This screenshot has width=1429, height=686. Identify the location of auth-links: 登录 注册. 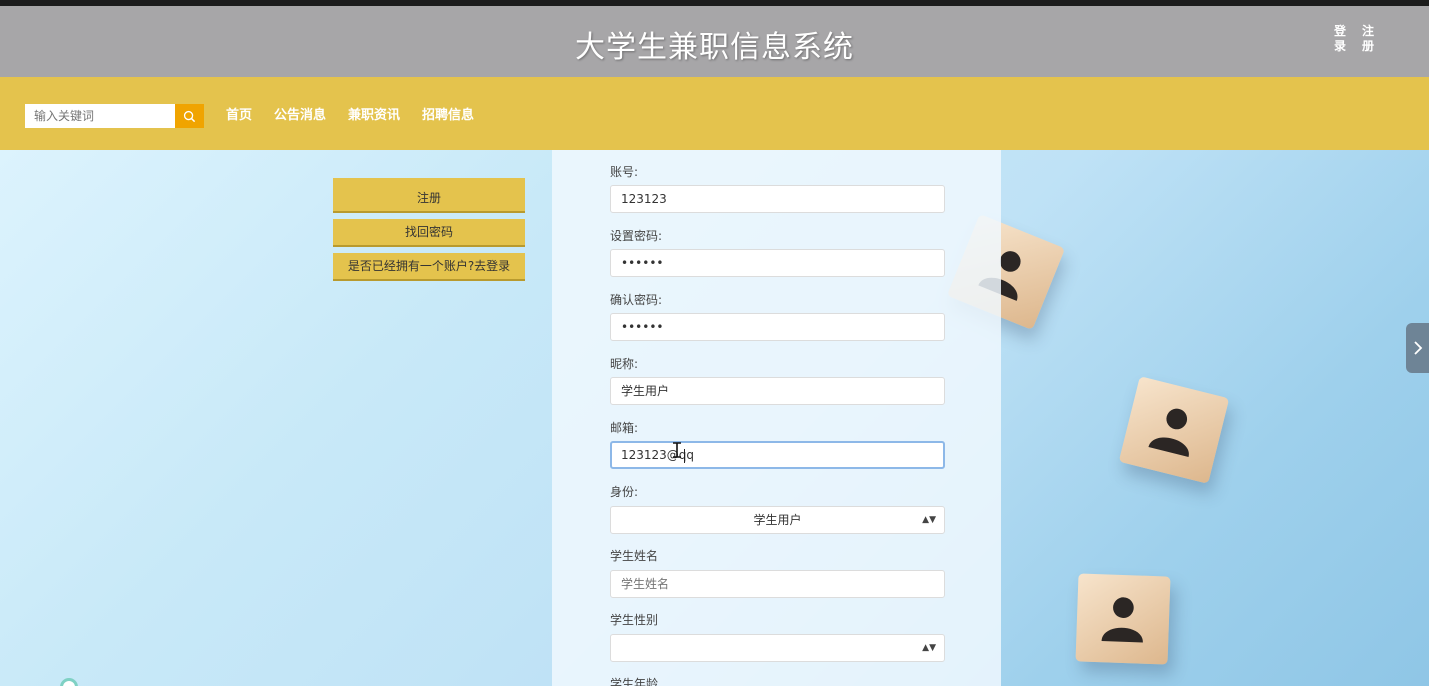
(1354, 39).